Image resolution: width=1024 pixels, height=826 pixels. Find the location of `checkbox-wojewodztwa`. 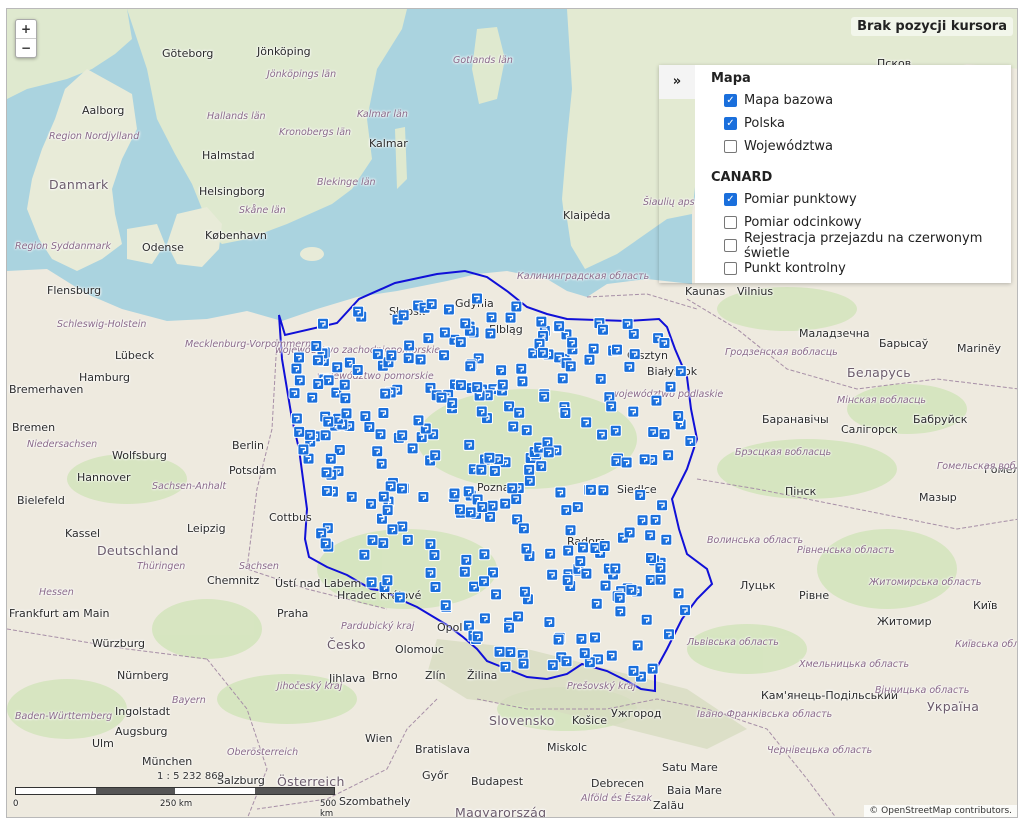

checkbox-wojewodztwa is located at coordinates (730, 146).